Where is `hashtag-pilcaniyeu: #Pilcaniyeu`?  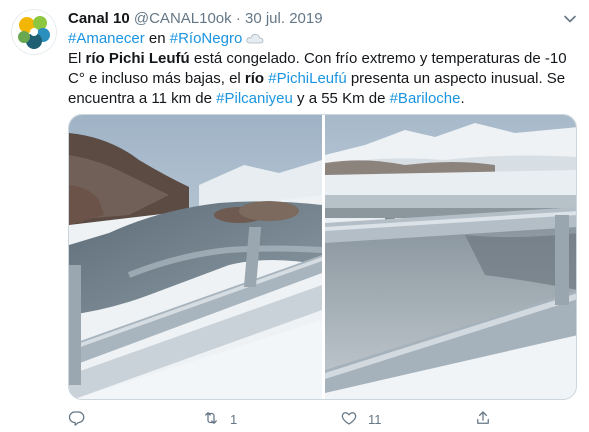
hashtag-pilcaniyeu: #Pilcaniyeu is located at coordinates (254, 98).